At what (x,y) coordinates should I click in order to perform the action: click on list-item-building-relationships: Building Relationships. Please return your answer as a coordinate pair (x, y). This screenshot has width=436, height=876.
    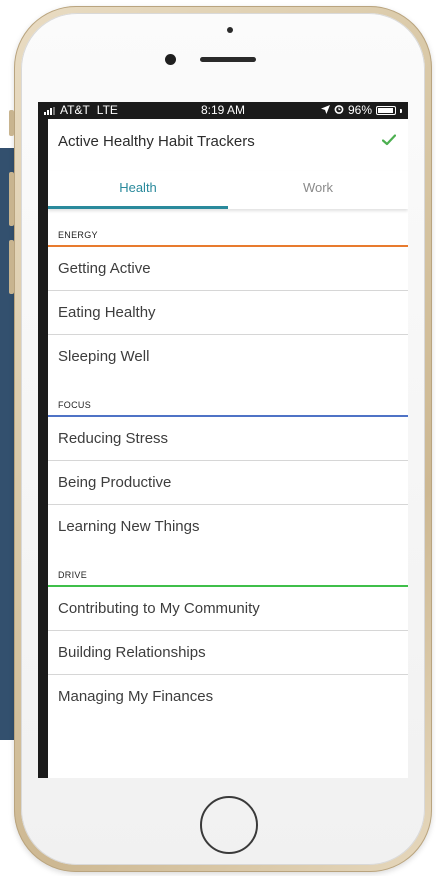
    Looking at the image, I should click on (228, 653).